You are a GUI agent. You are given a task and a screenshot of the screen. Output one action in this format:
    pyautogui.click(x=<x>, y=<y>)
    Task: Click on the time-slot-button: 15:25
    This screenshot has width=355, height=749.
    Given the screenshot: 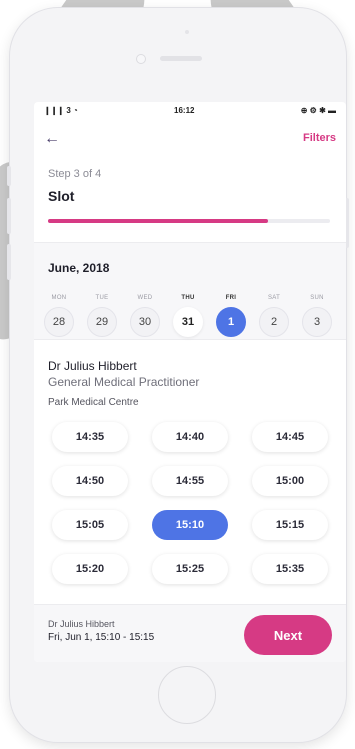 What is the action you would take?
    pyautogui.click(x=190, y=569)
    